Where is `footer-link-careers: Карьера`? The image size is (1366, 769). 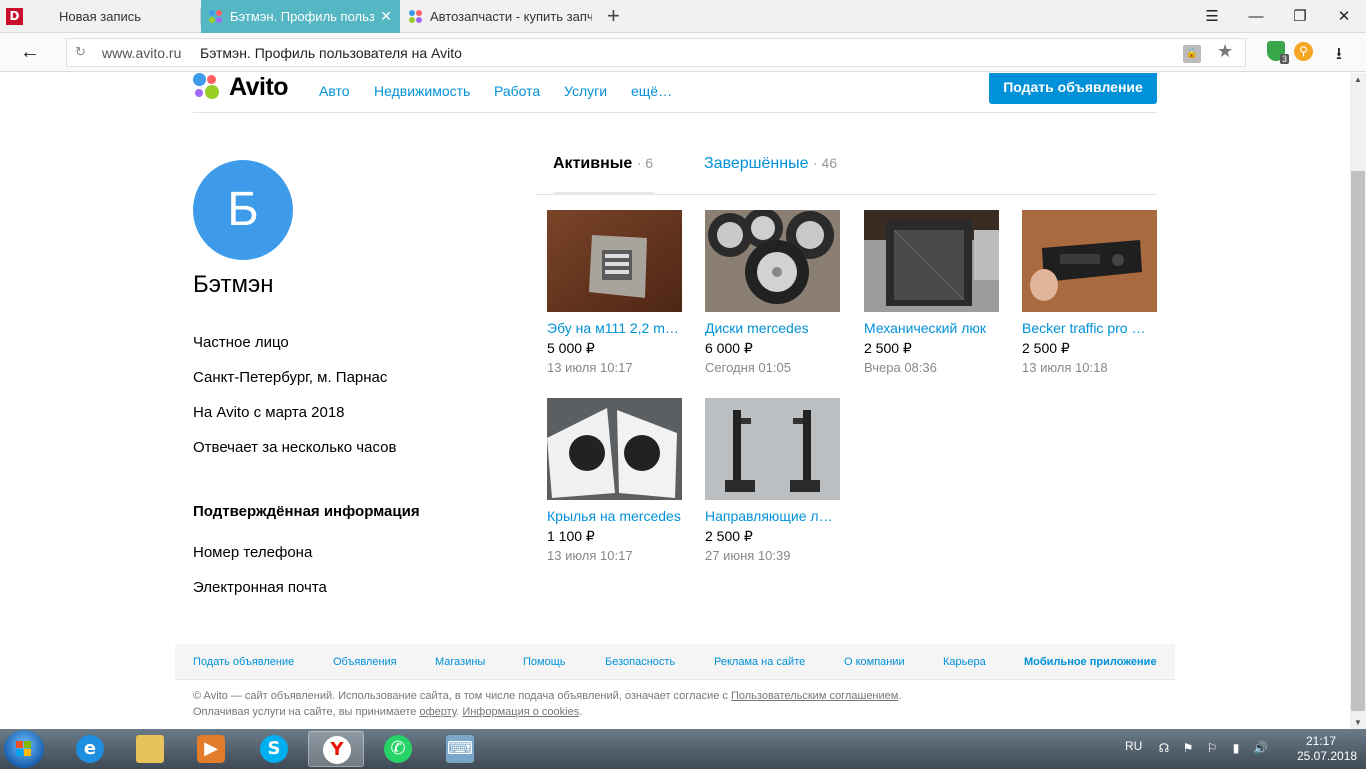 footer-link-careers: Карьера is located at coordinates (964, 662).